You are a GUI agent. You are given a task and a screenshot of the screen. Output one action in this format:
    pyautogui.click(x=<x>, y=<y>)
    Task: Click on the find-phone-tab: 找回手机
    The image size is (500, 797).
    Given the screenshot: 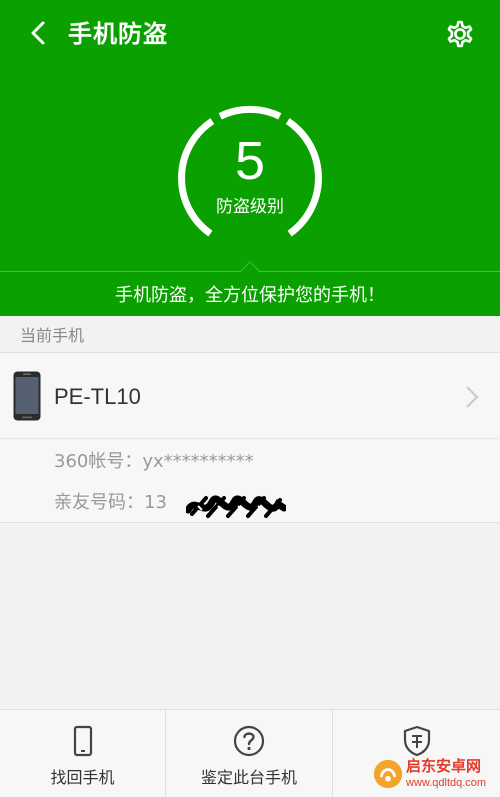 What is the action you would take?
    pyautogui.click(x=83, y=753)
    